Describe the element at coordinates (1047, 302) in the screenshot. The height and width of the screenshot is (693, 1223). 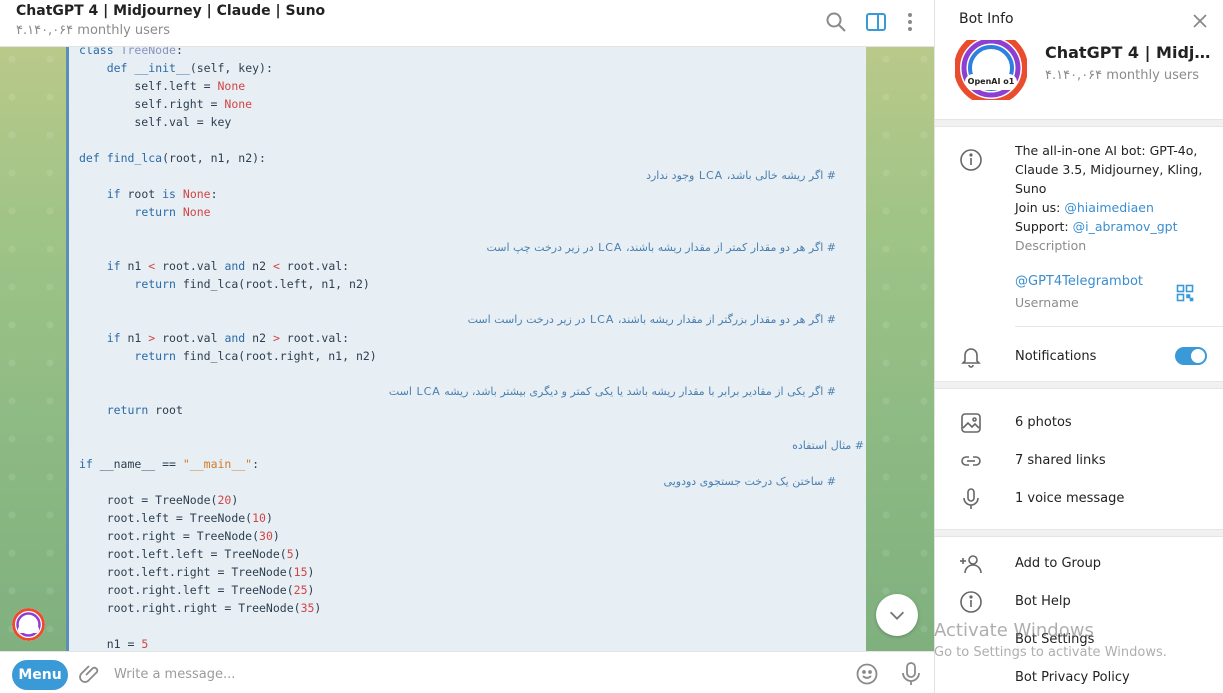
I see `username-caption: Username` at that location.